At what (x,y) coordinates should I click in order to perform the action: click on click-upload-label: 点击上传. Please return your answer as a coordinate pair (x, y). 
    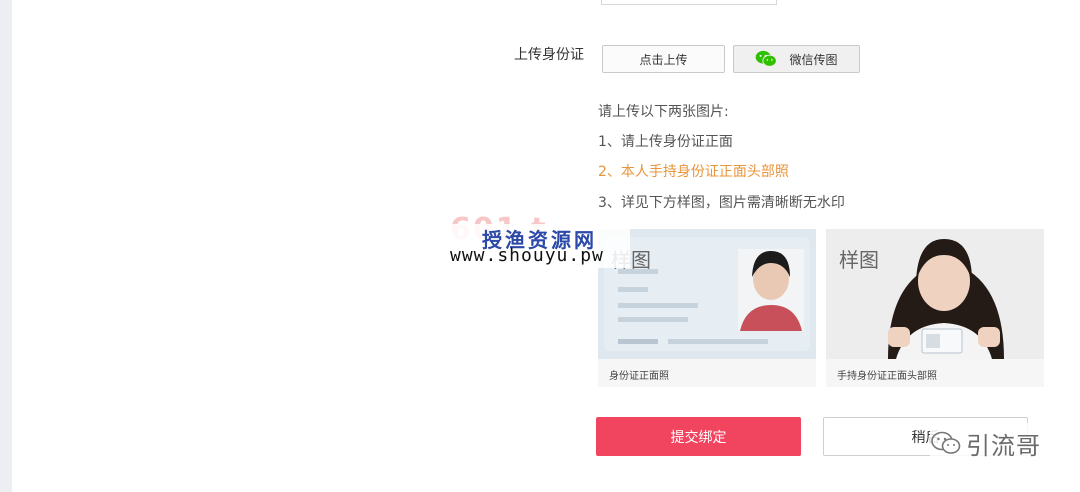
    Looking at the image, I should click on (663, 59).